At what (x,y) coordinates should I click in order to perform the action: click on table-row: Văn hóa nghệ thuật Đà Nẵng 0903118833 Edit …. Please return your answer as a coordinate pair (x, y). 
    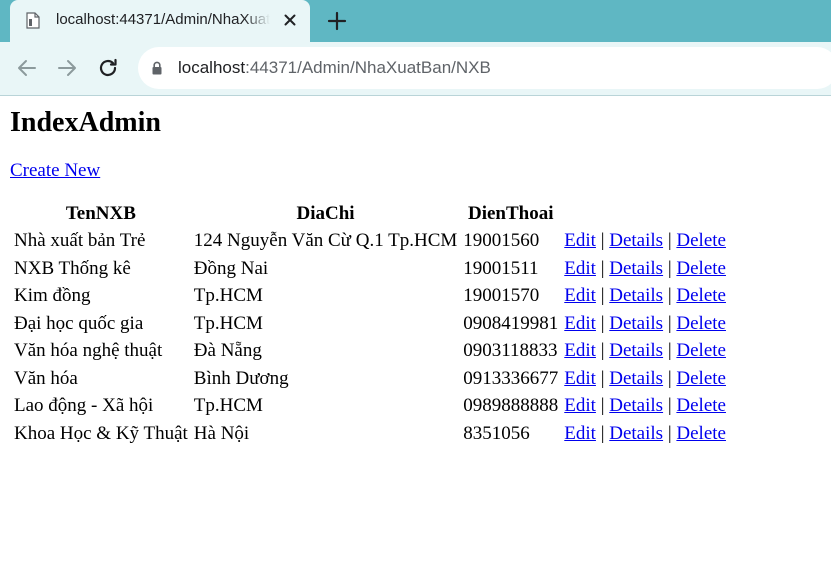
    Looking at the image, I should click on (370, 351).